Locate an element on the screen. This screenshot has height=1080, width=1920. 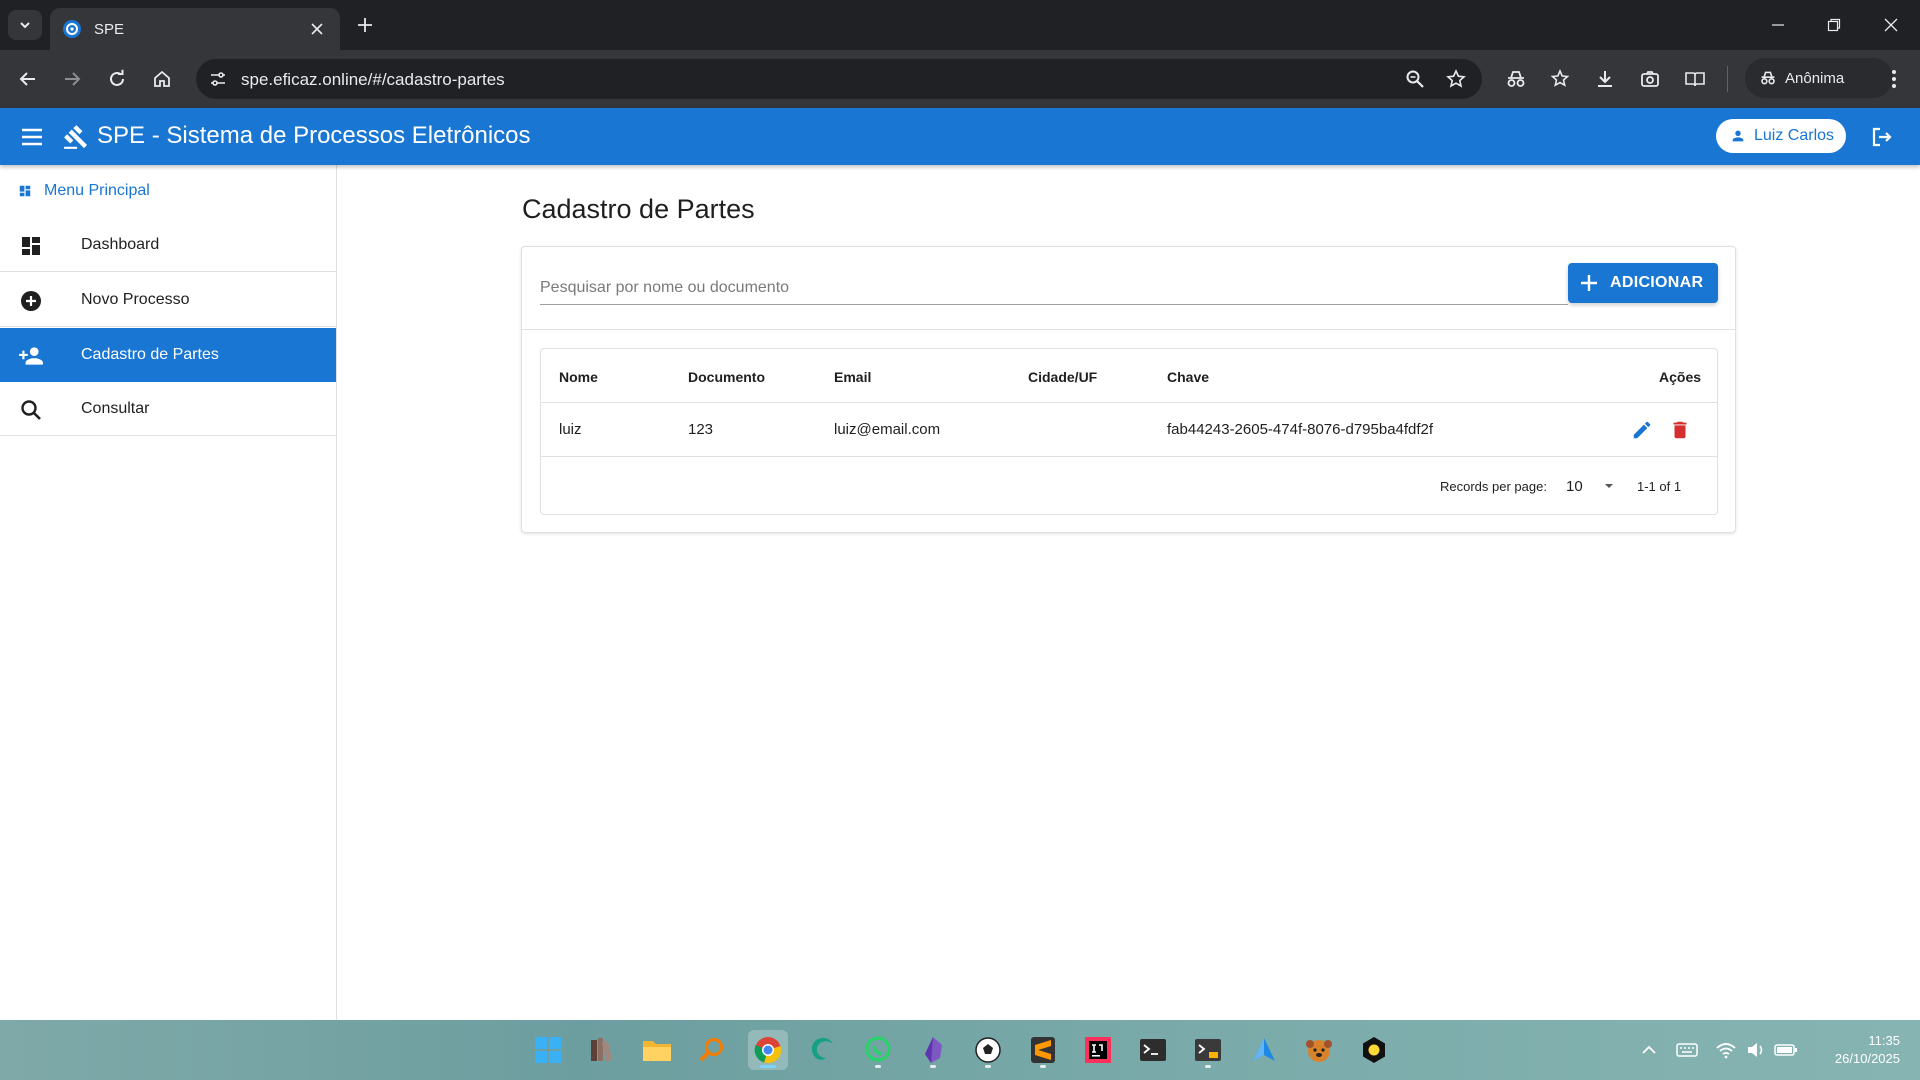
taskbar-app-hexagon is located at coordinates (1374, 1050).